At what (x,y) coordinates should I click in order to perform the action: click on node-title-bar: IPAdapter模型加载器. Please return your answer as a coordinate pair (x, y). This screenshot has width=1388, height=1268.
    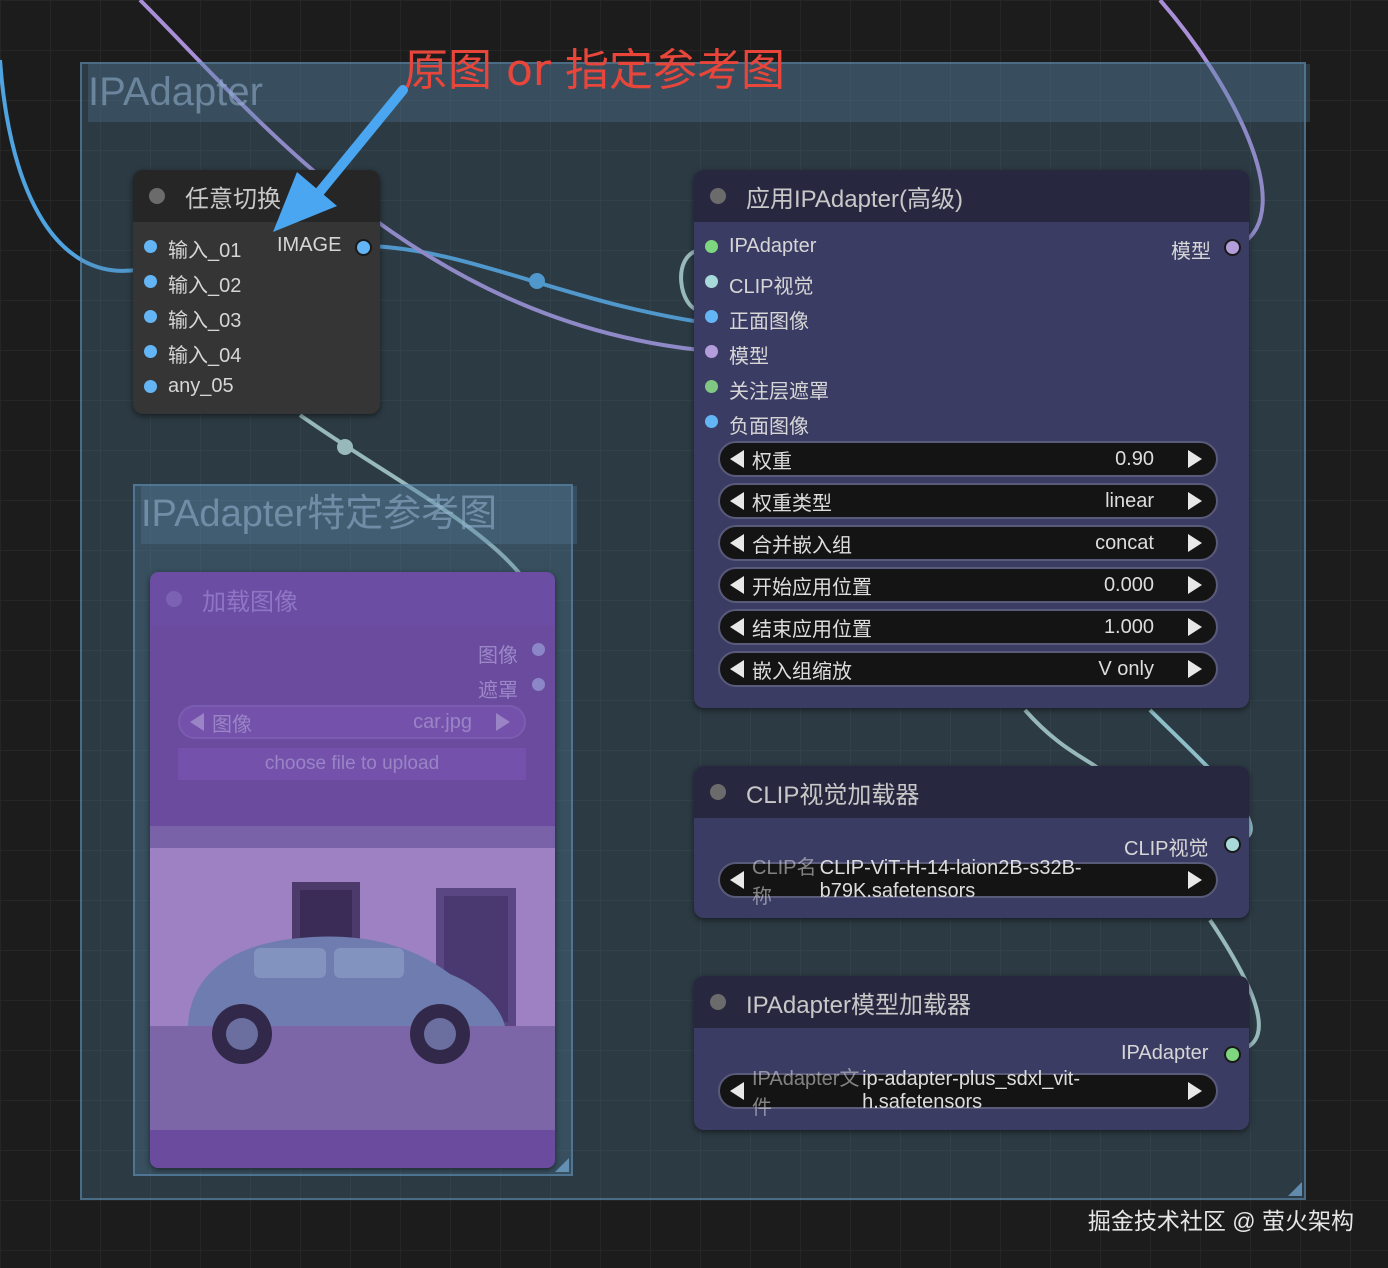
    Looking at the image, I should click on (971, 1002).